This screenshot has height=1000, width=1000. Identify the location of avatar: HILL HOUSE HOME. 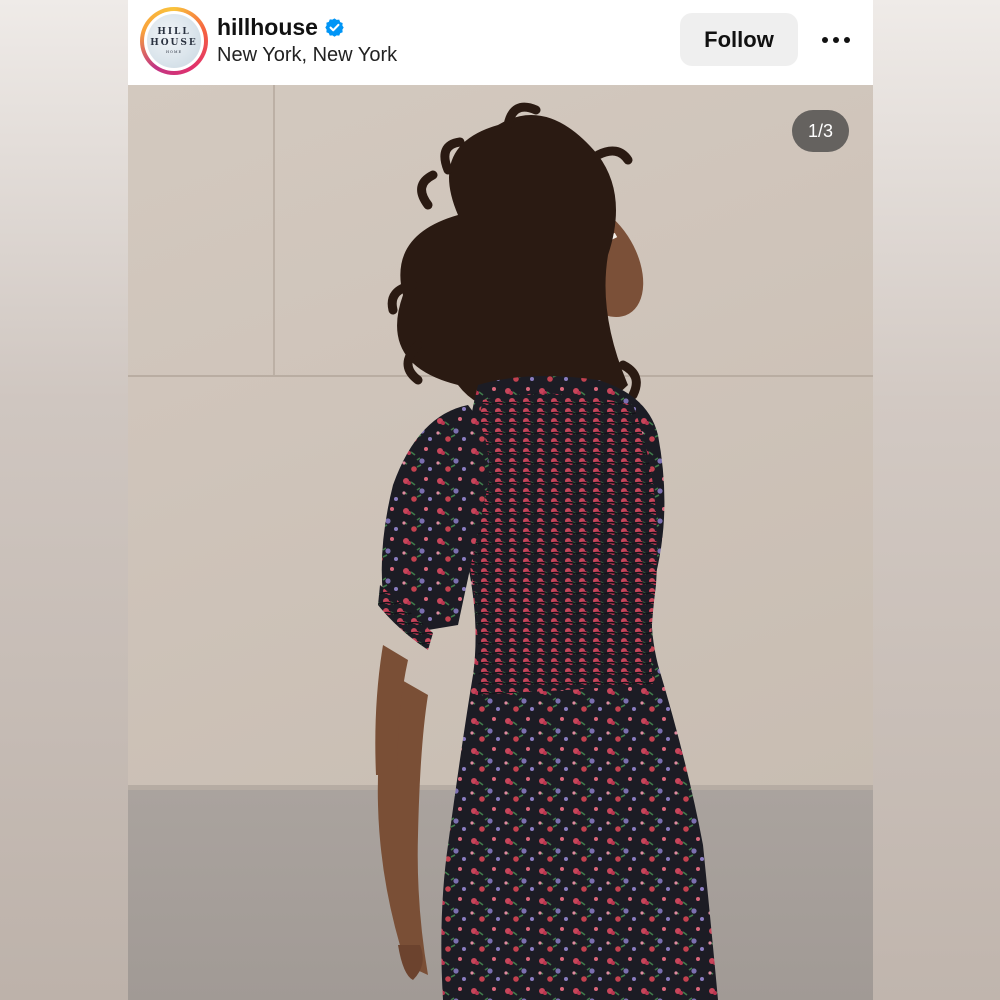
(174, 41).